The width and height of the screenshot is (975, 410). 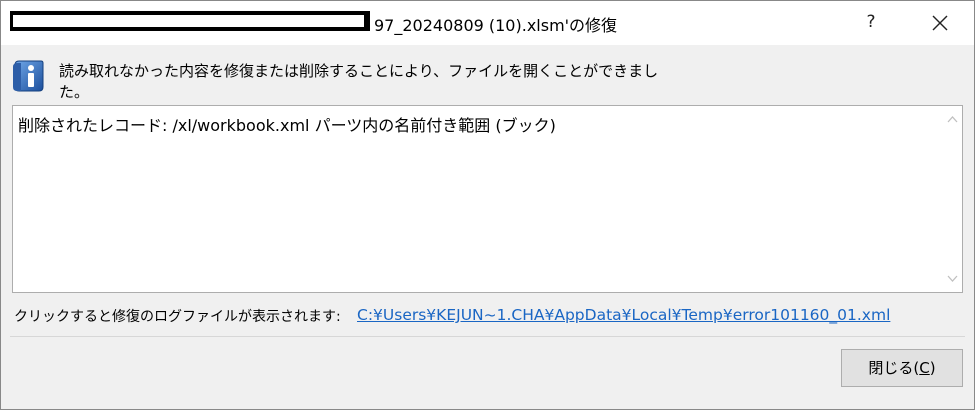 I want to click on separator, so click(x=487, y=336).